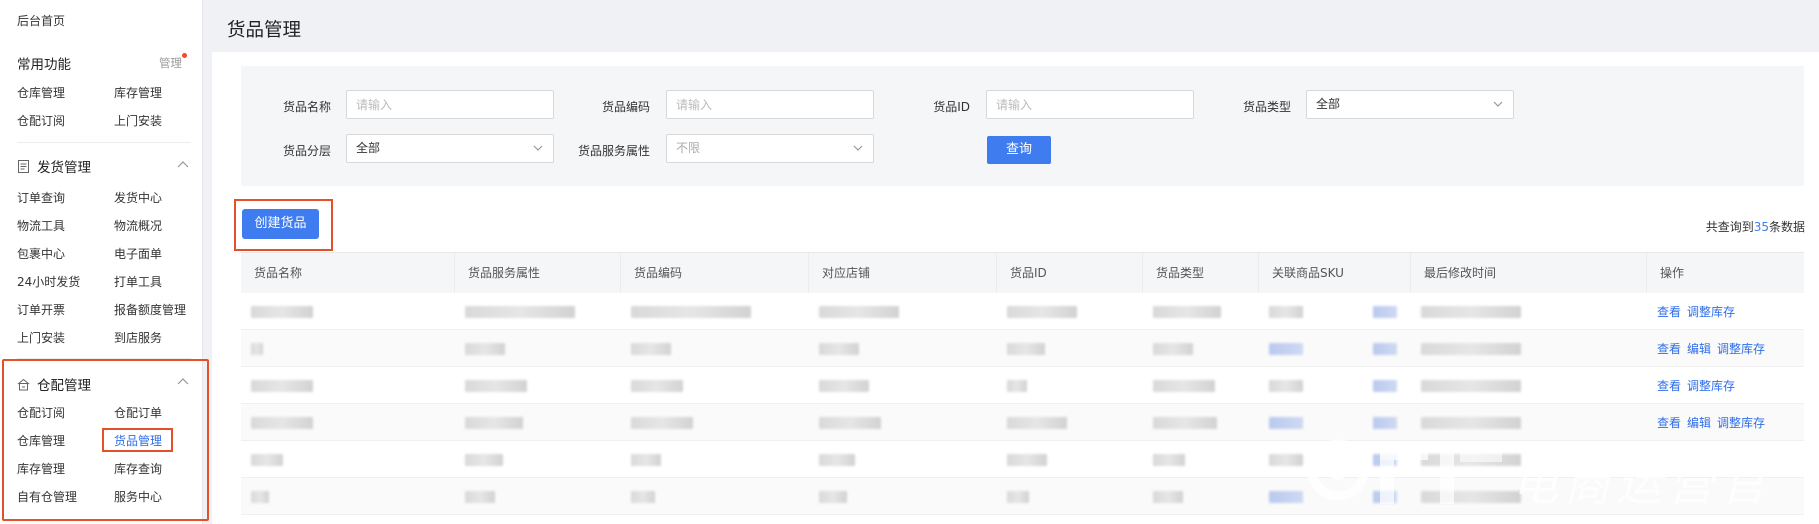 The width and height of the screenshot is (1819, 524). Describe the element at coordinates (951, 107) in the screenshot. I see `goods-id-label: 货品ID` at that location.